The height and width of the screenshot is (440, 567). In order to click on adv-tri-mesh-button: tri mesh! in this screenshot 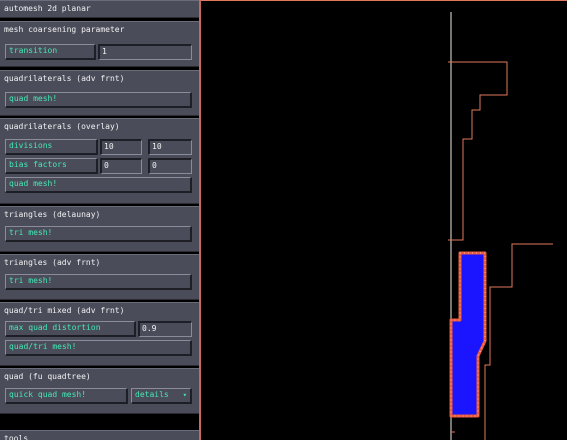, I will do `click(98, 282)`.